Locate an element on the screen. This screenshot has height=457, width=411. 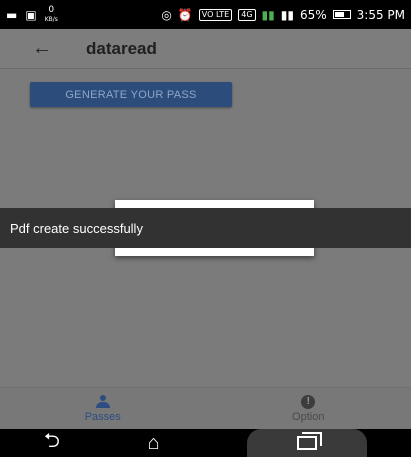
toast-message: Pdf create successfully is located at coordinates (205, 228).